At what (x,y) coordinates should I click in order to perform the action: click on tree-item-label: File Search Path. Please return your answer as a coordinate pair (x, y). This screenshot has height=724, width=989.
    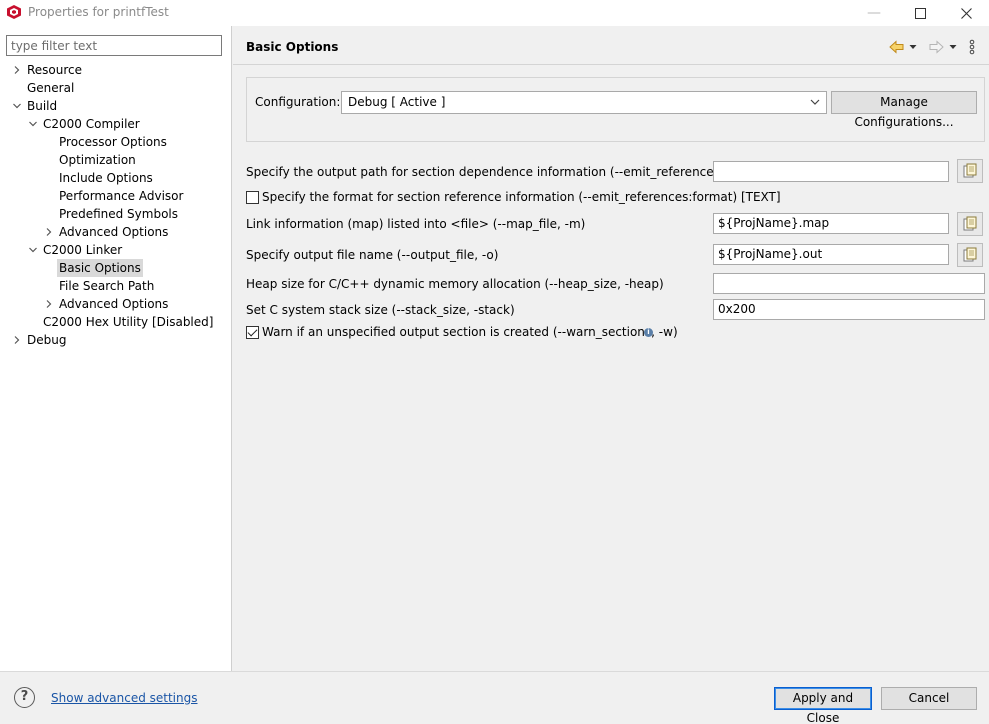
    Looking at the image, I should click on (107, 286).